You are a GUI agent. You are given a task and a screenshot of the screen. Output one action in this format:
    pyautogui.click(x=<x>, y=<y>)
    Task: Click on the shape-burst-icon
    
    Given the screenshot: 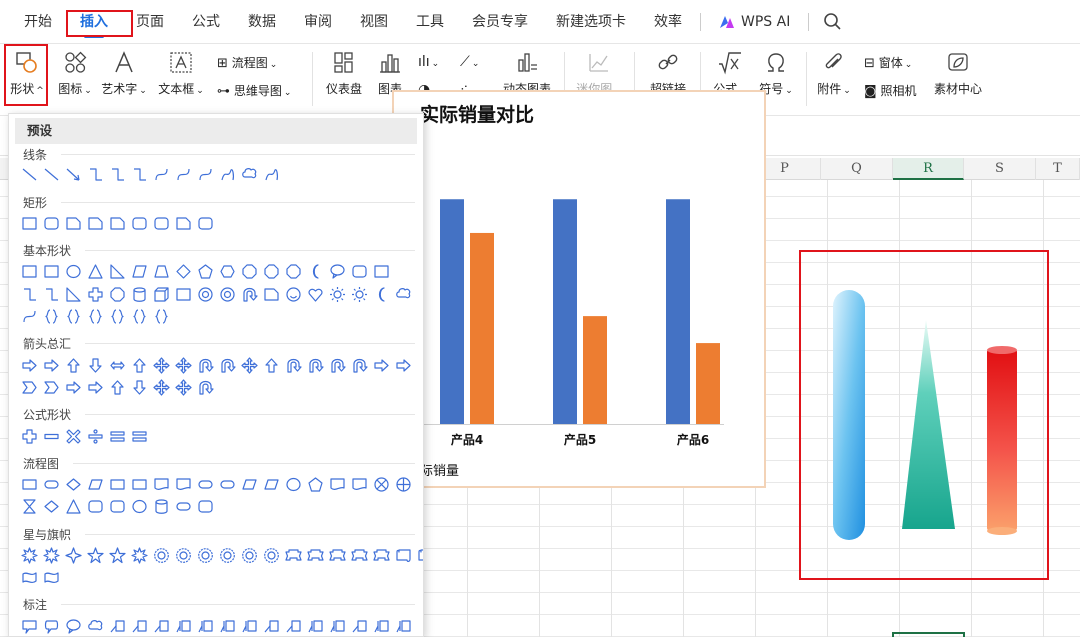 What is the action you would take?
    pyautogui.click(x=29, y=555)
    